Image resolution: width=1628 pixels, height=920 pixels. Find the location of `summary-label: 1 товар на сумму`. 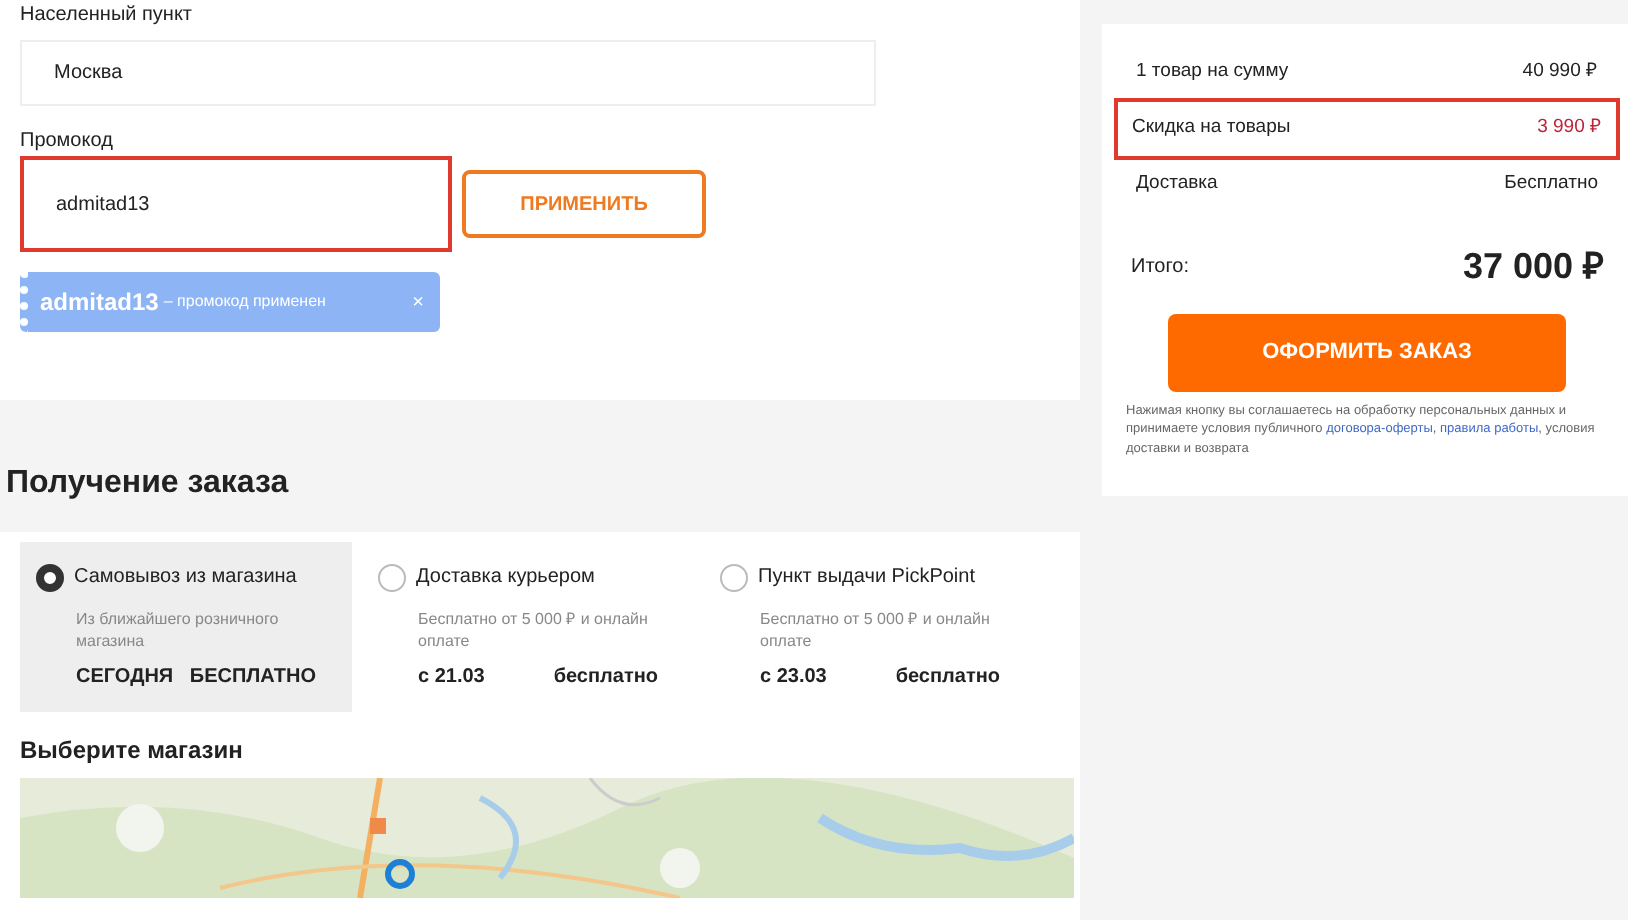

summary-label: 1 товар на сумму is located at coordinates (1212, 72).